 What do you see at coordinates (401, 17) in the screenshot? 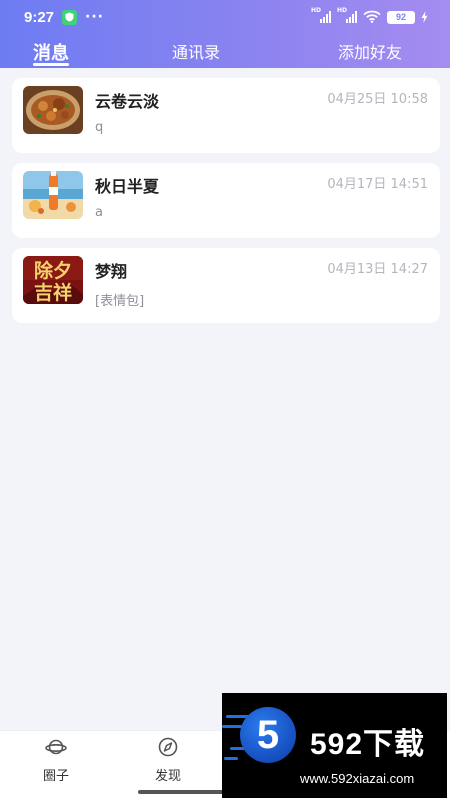
I see `battery-icon: 92` at bounding box center [401, 17].